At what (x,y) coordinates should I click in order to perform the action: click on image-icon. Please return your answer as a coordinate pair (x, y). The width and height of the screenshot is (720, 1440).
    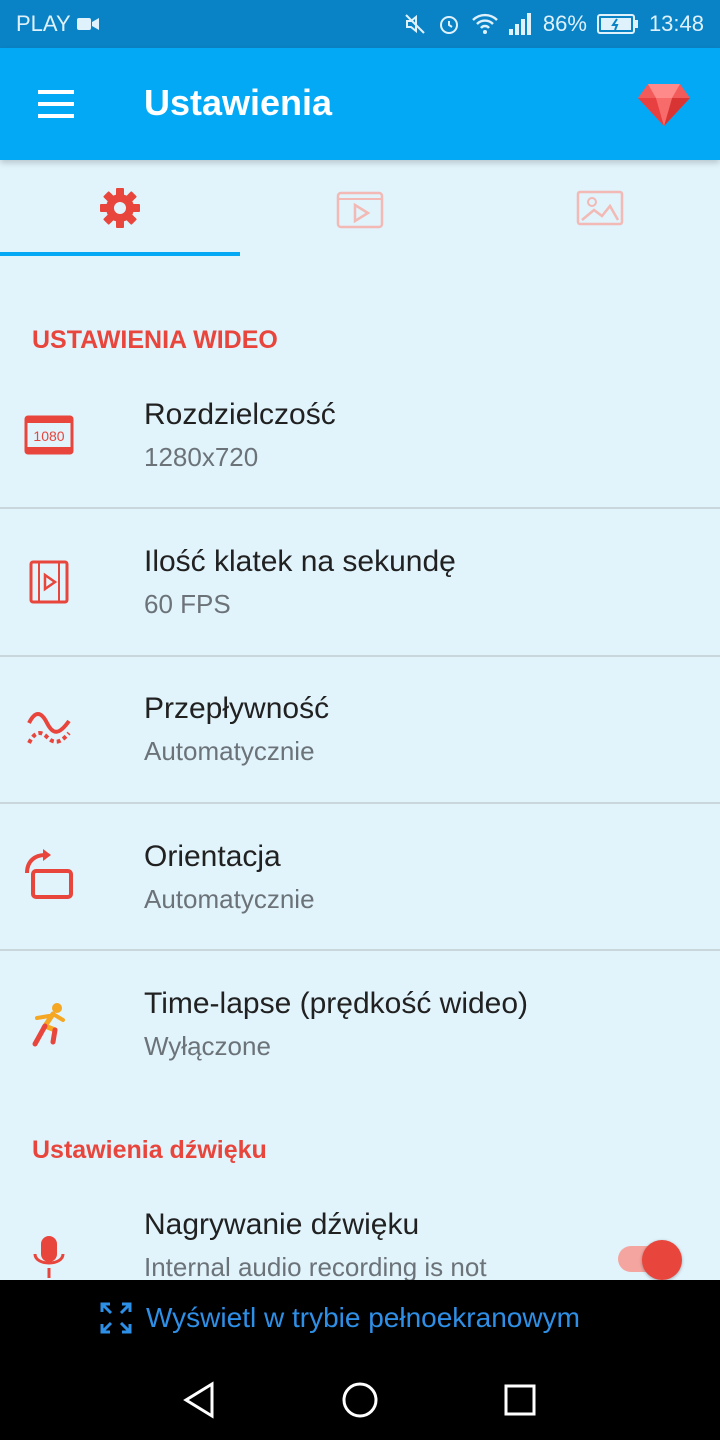
    Looking at the image, I should click on (600, 208).